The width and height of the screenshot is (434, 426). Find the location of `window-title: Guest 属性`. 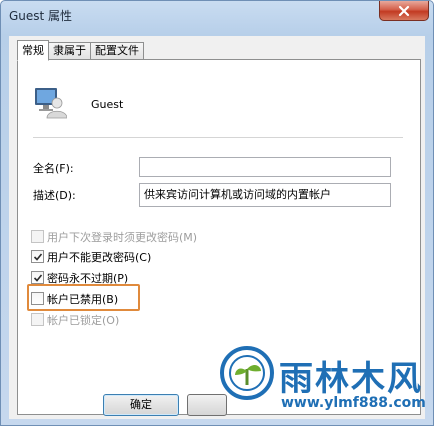

window-title: Guest 属性 is located at coordinates (41, 16).